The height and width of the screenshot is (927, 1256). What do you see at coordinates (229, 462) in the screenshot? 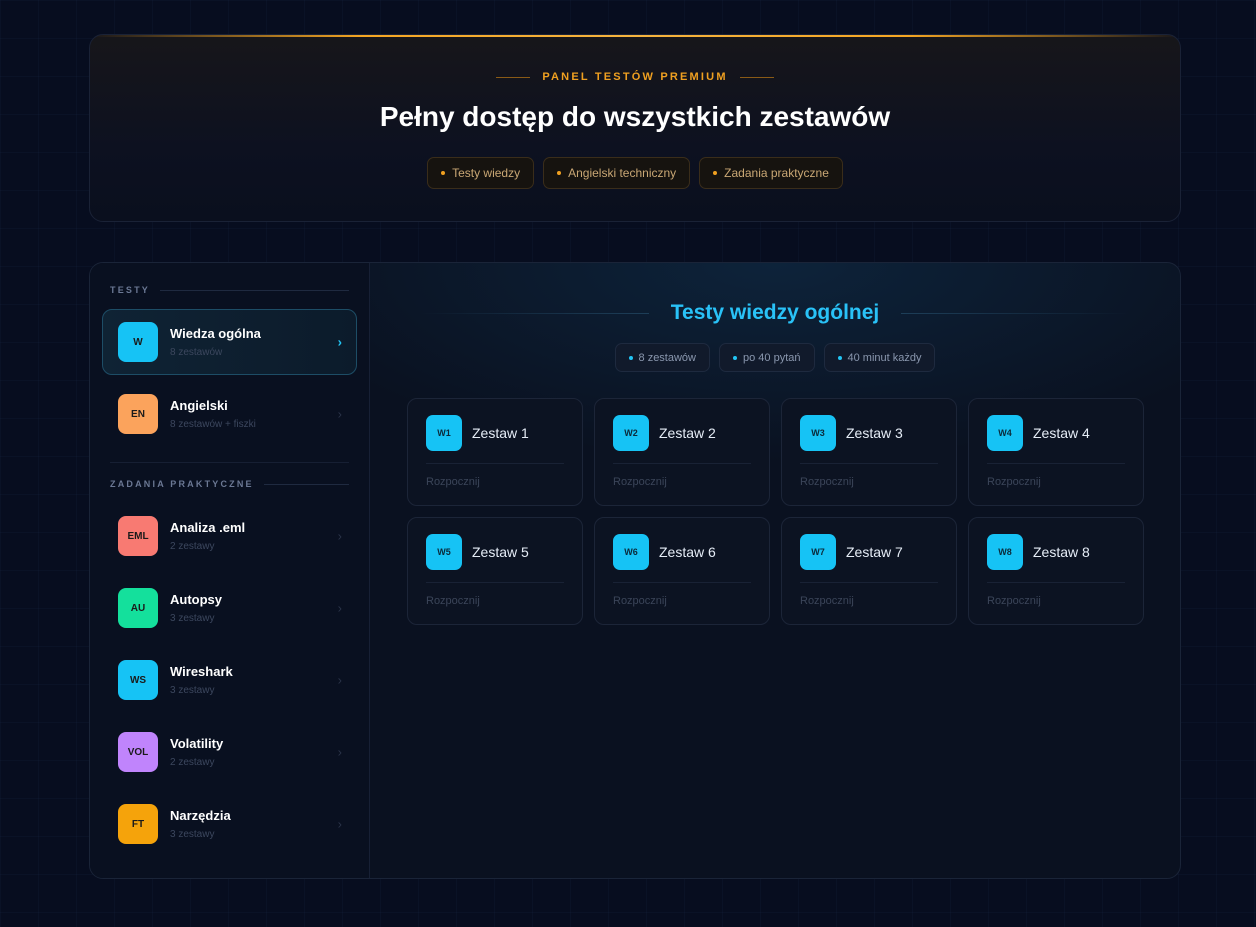
I see `sidebar-divider` at bounding box center [229, 462].